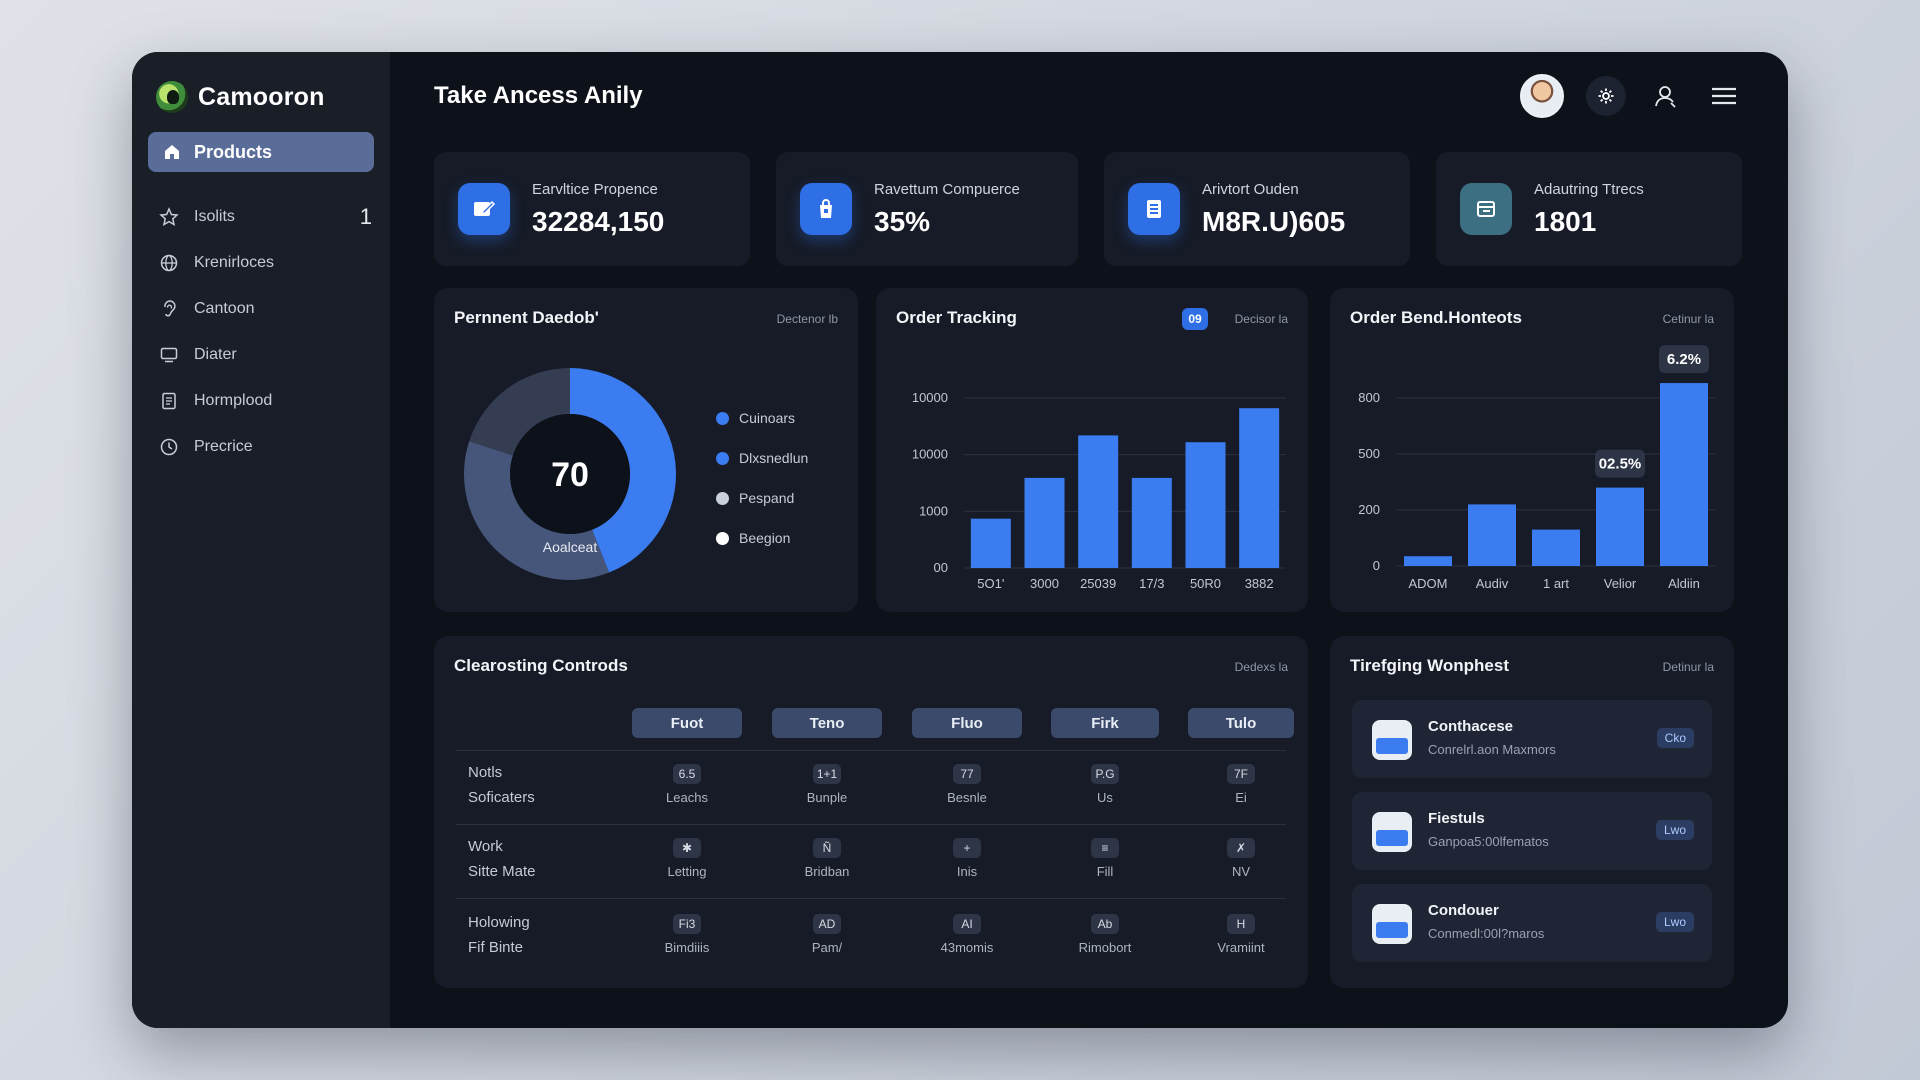 This screenshot has height=1080, width=1920. What do you see at coordinates (967, 784) in the screenshot?
I see `table-cell: 77 Besnle` at bounding box center [967, 784].